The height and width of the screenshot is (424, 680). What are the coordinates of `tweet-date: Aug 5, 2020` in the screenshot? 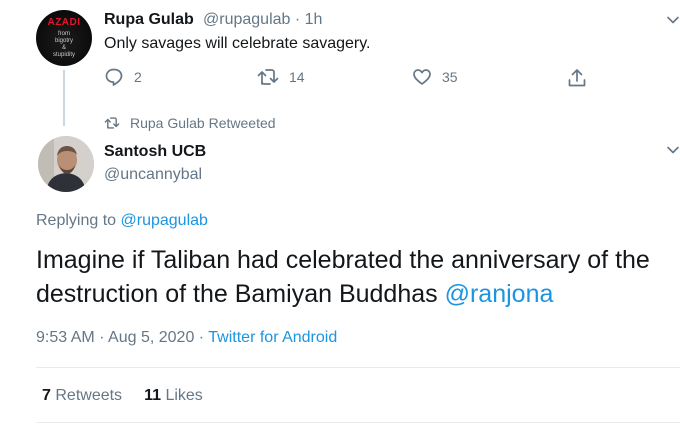 It's located at (151, 337).